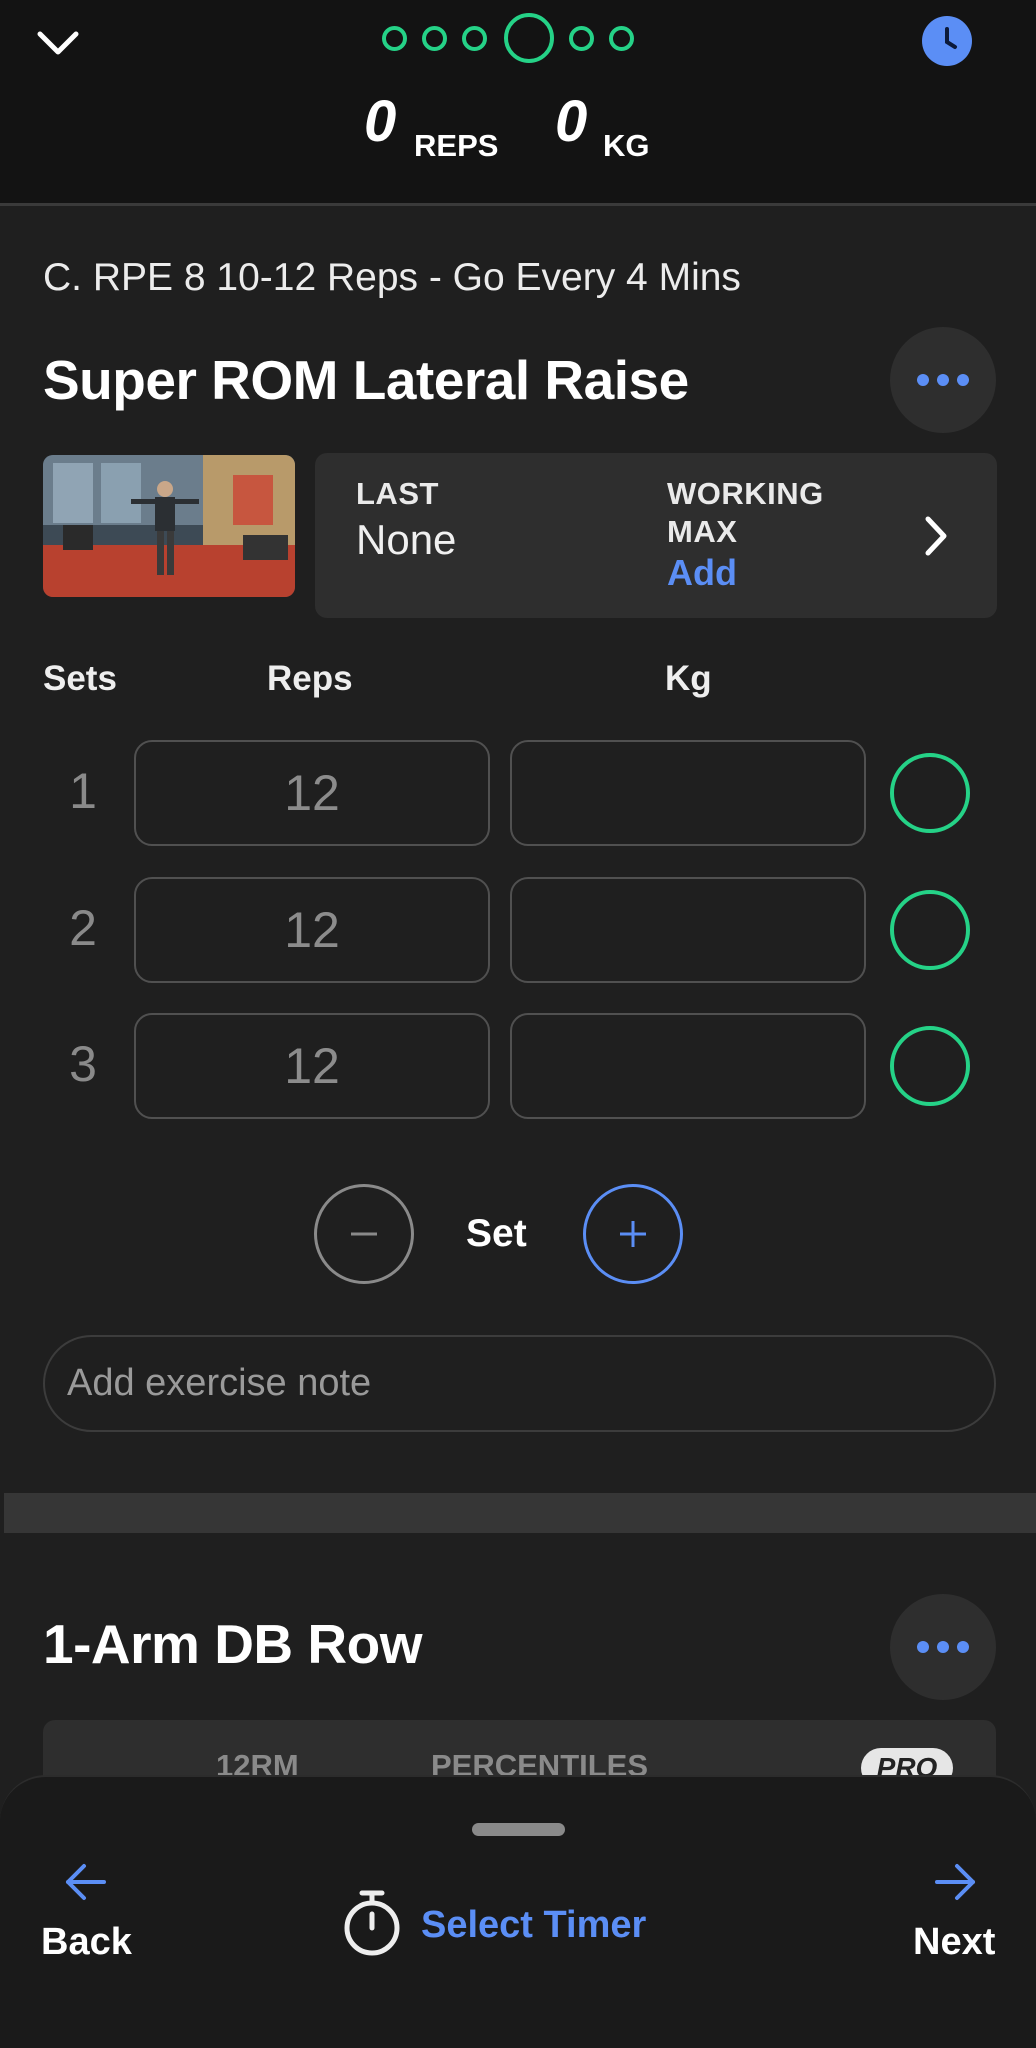 This screenshot has height=2048, width=1036. Describe the element at coordinates (83, 1064) in the screenshot. I see `set-number: 3` at that location.